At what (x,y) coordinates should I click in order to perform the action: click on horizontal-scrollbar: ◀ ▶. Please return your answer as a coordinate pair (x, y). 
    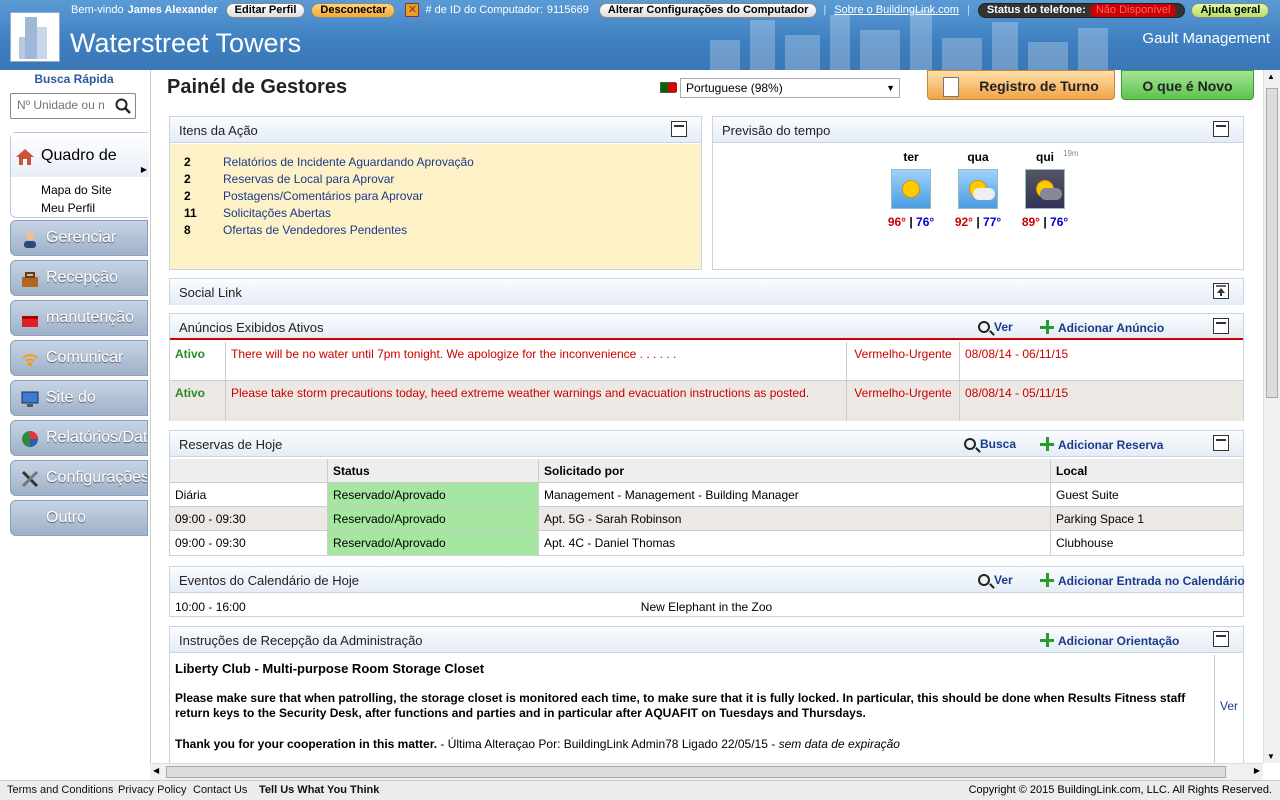
    Looking at the image, I should click on (706, 771).